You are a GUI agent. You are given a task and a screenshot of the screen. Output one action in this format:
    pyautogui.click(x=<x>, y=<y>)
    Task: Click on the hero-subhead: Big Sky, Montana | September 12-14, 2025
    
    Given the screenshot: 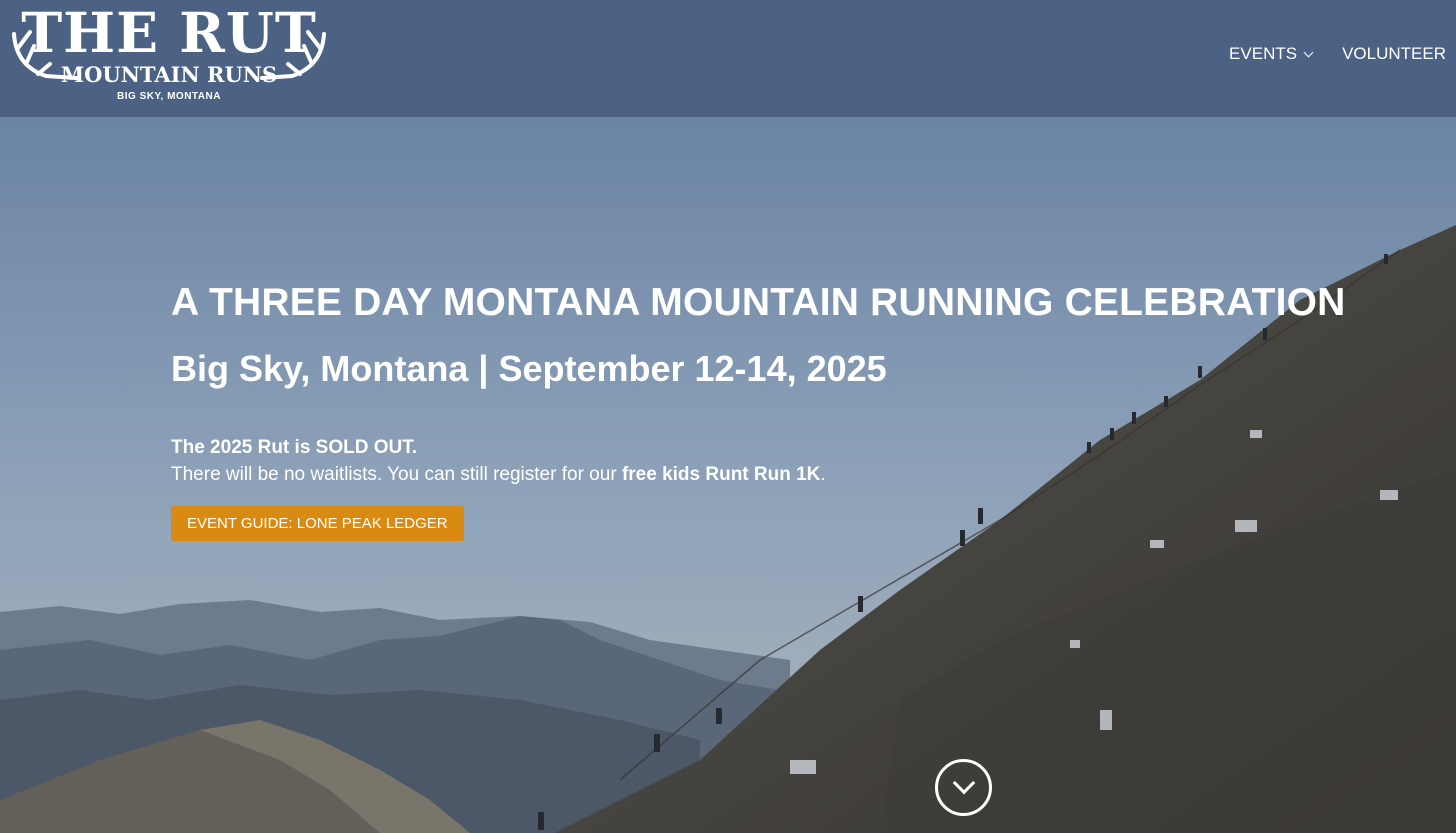 What is the action you would take?
    pyautogui.click(x=529, y=368)
    